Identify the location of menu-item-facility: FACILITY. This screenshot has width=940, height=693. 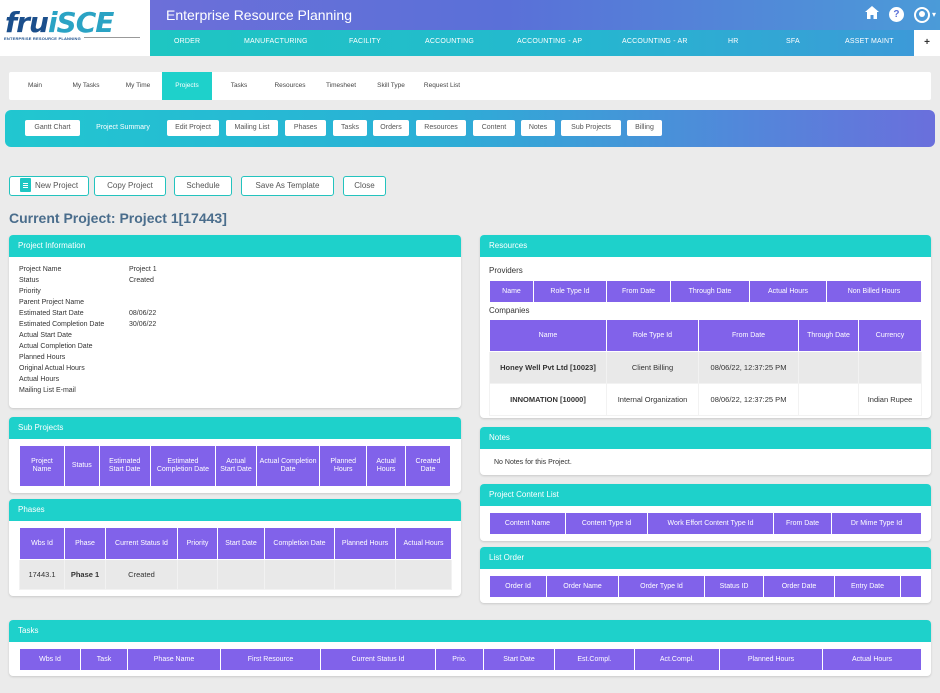
(365, 41).